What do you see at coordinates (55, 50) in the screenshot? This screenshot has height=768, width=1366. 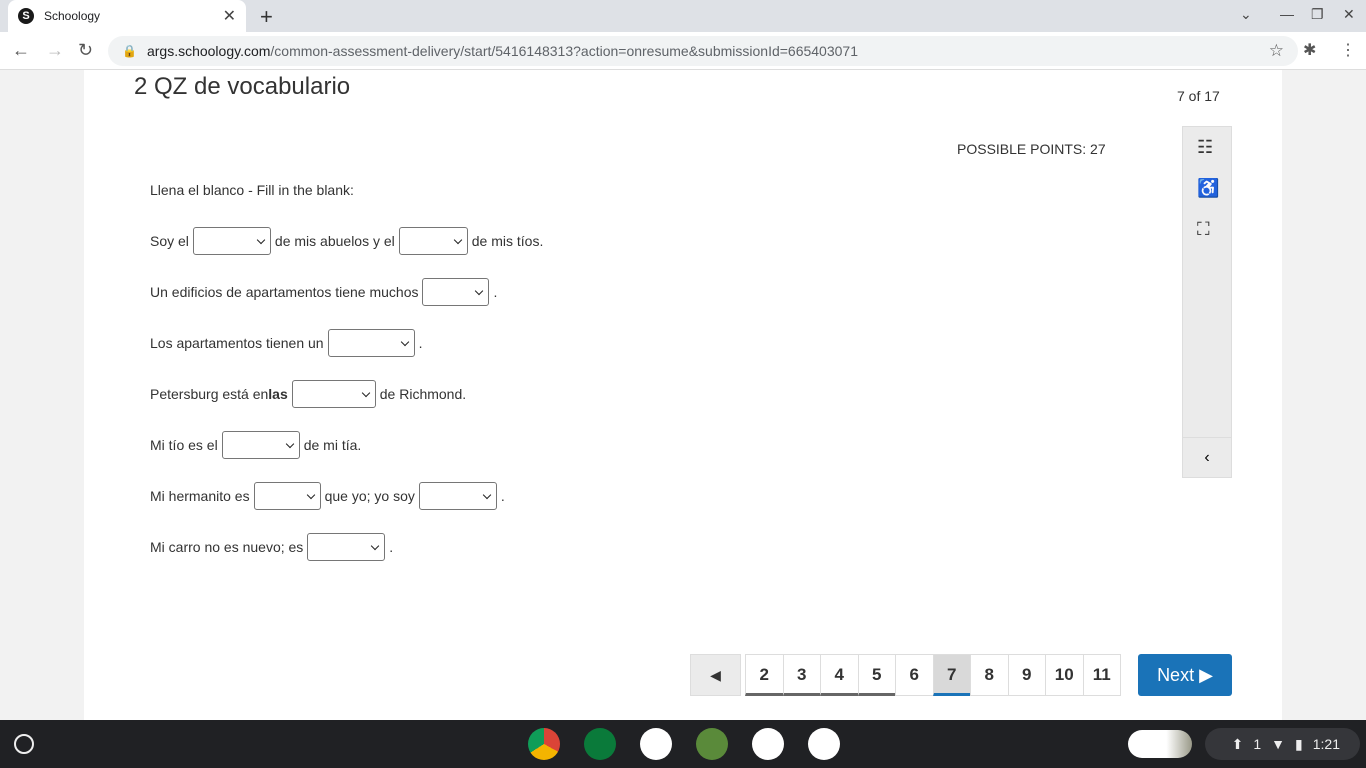 I see `forward-icon: →` at bounding box center [55, 50].